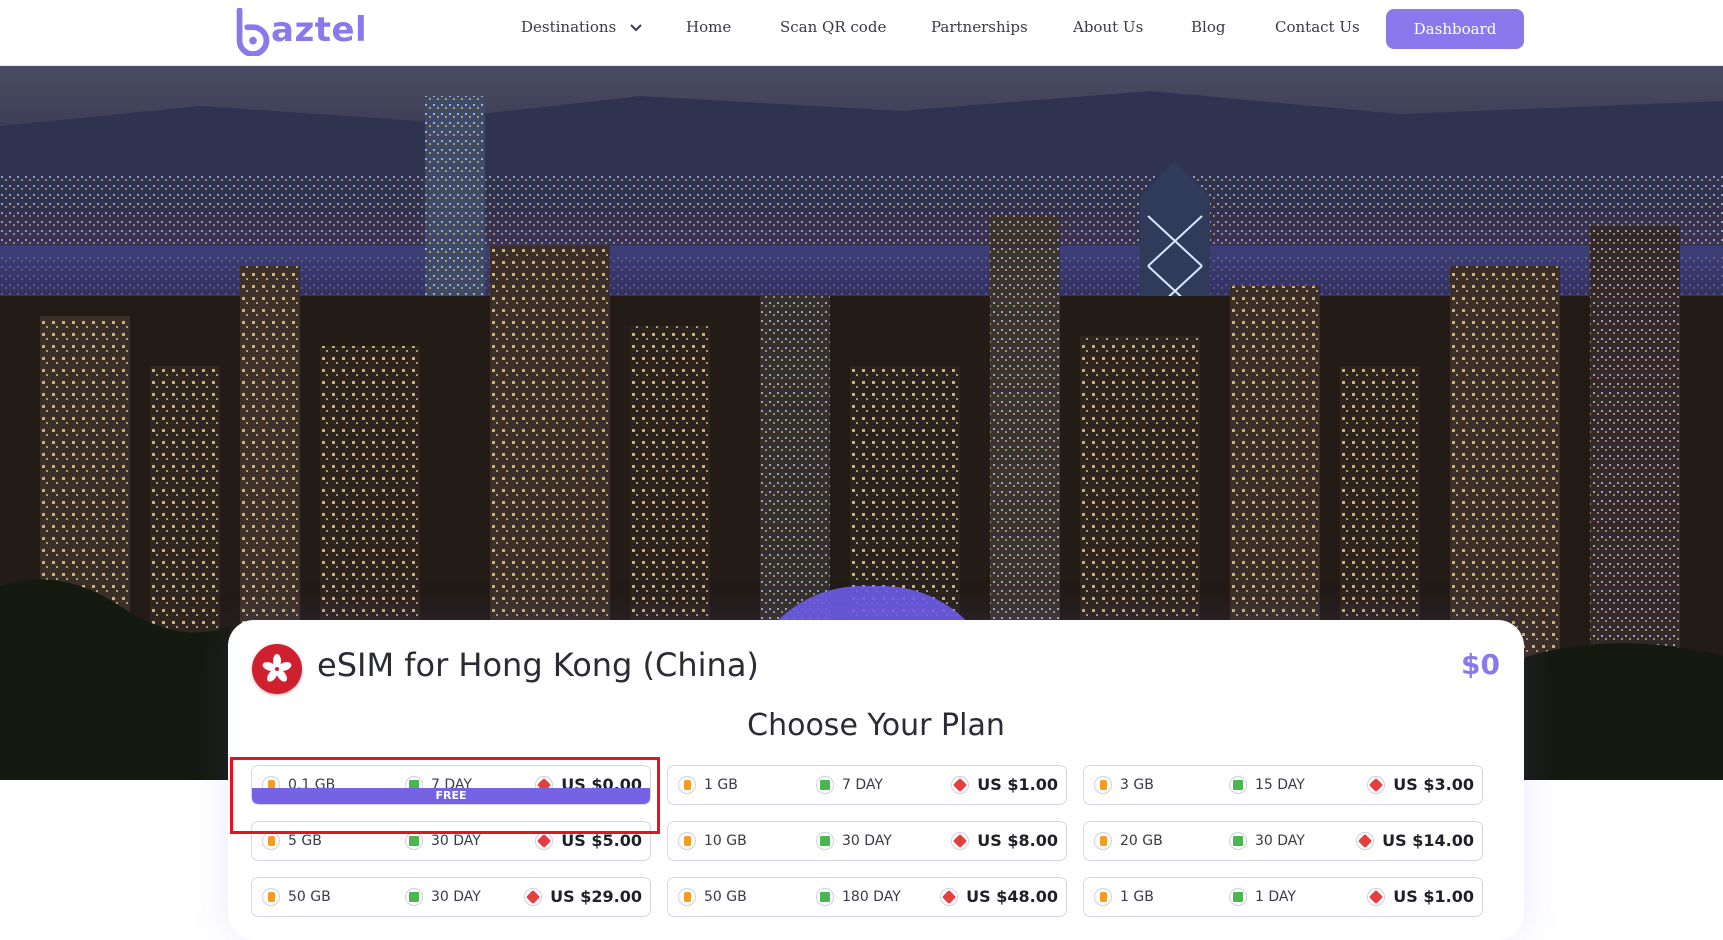 The height and width of the screenshot is (940, 1723). I want to click on plan-duration-label: 180 DAY, so click(871, 897).